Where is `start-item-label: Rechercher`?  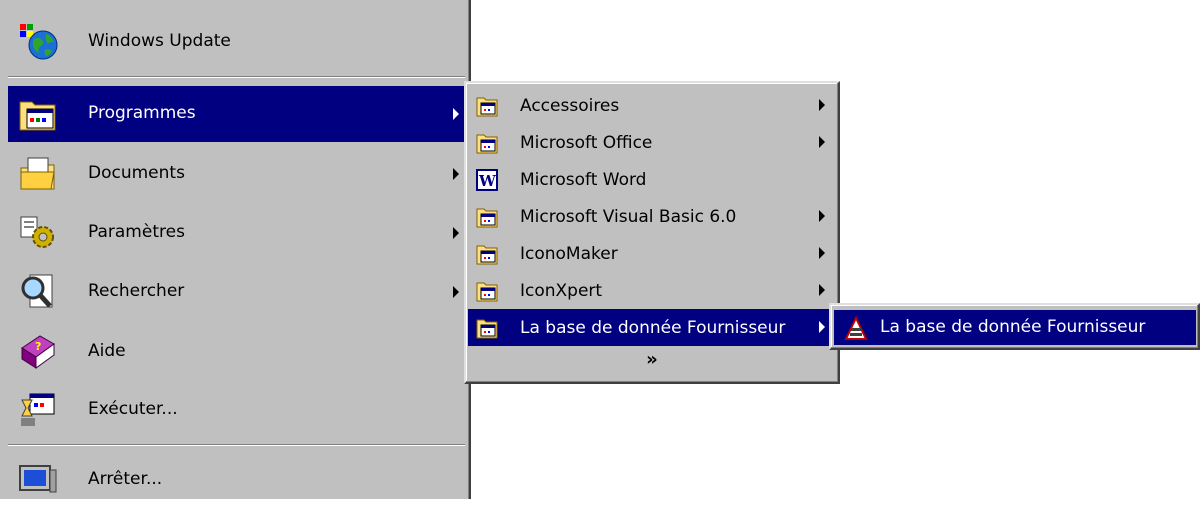 start-item-label: Rechercher is located at coordinates (136, 291).